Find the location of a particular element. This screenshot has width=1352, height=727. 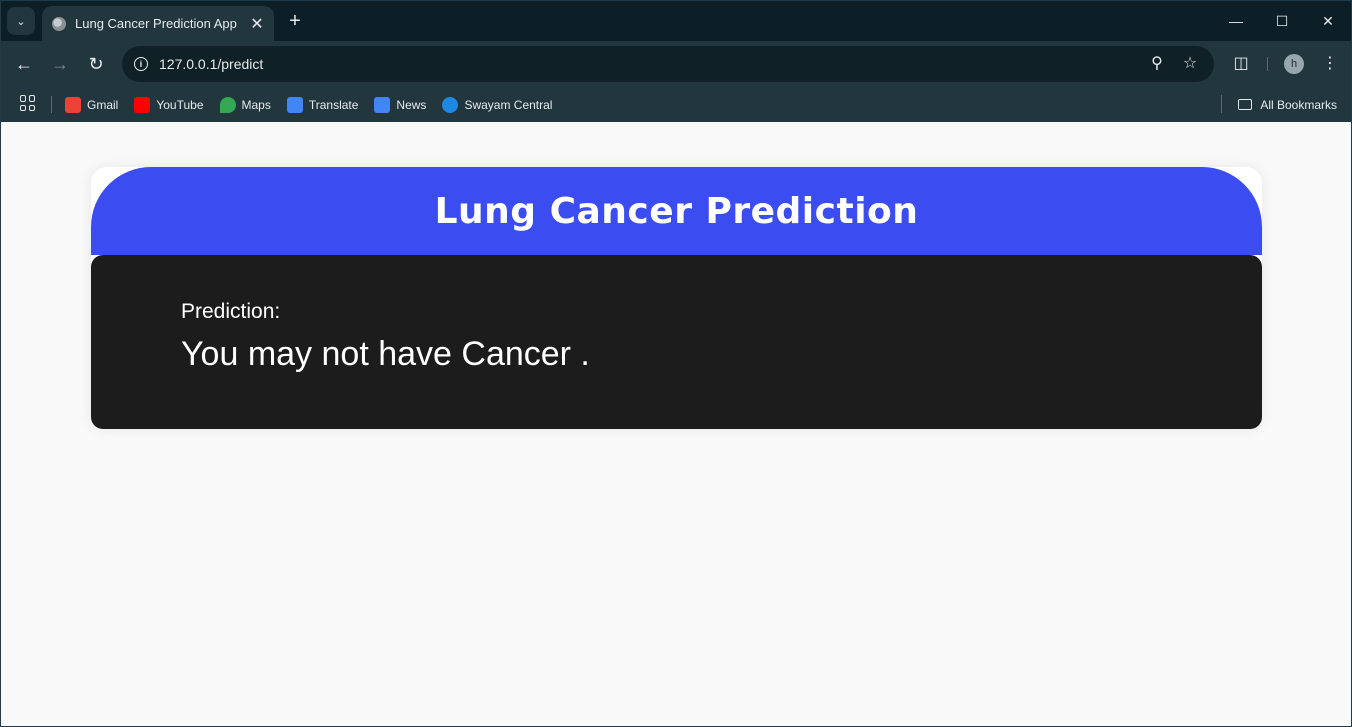

close-icon: ✕ is located at coordinates (257, 24).